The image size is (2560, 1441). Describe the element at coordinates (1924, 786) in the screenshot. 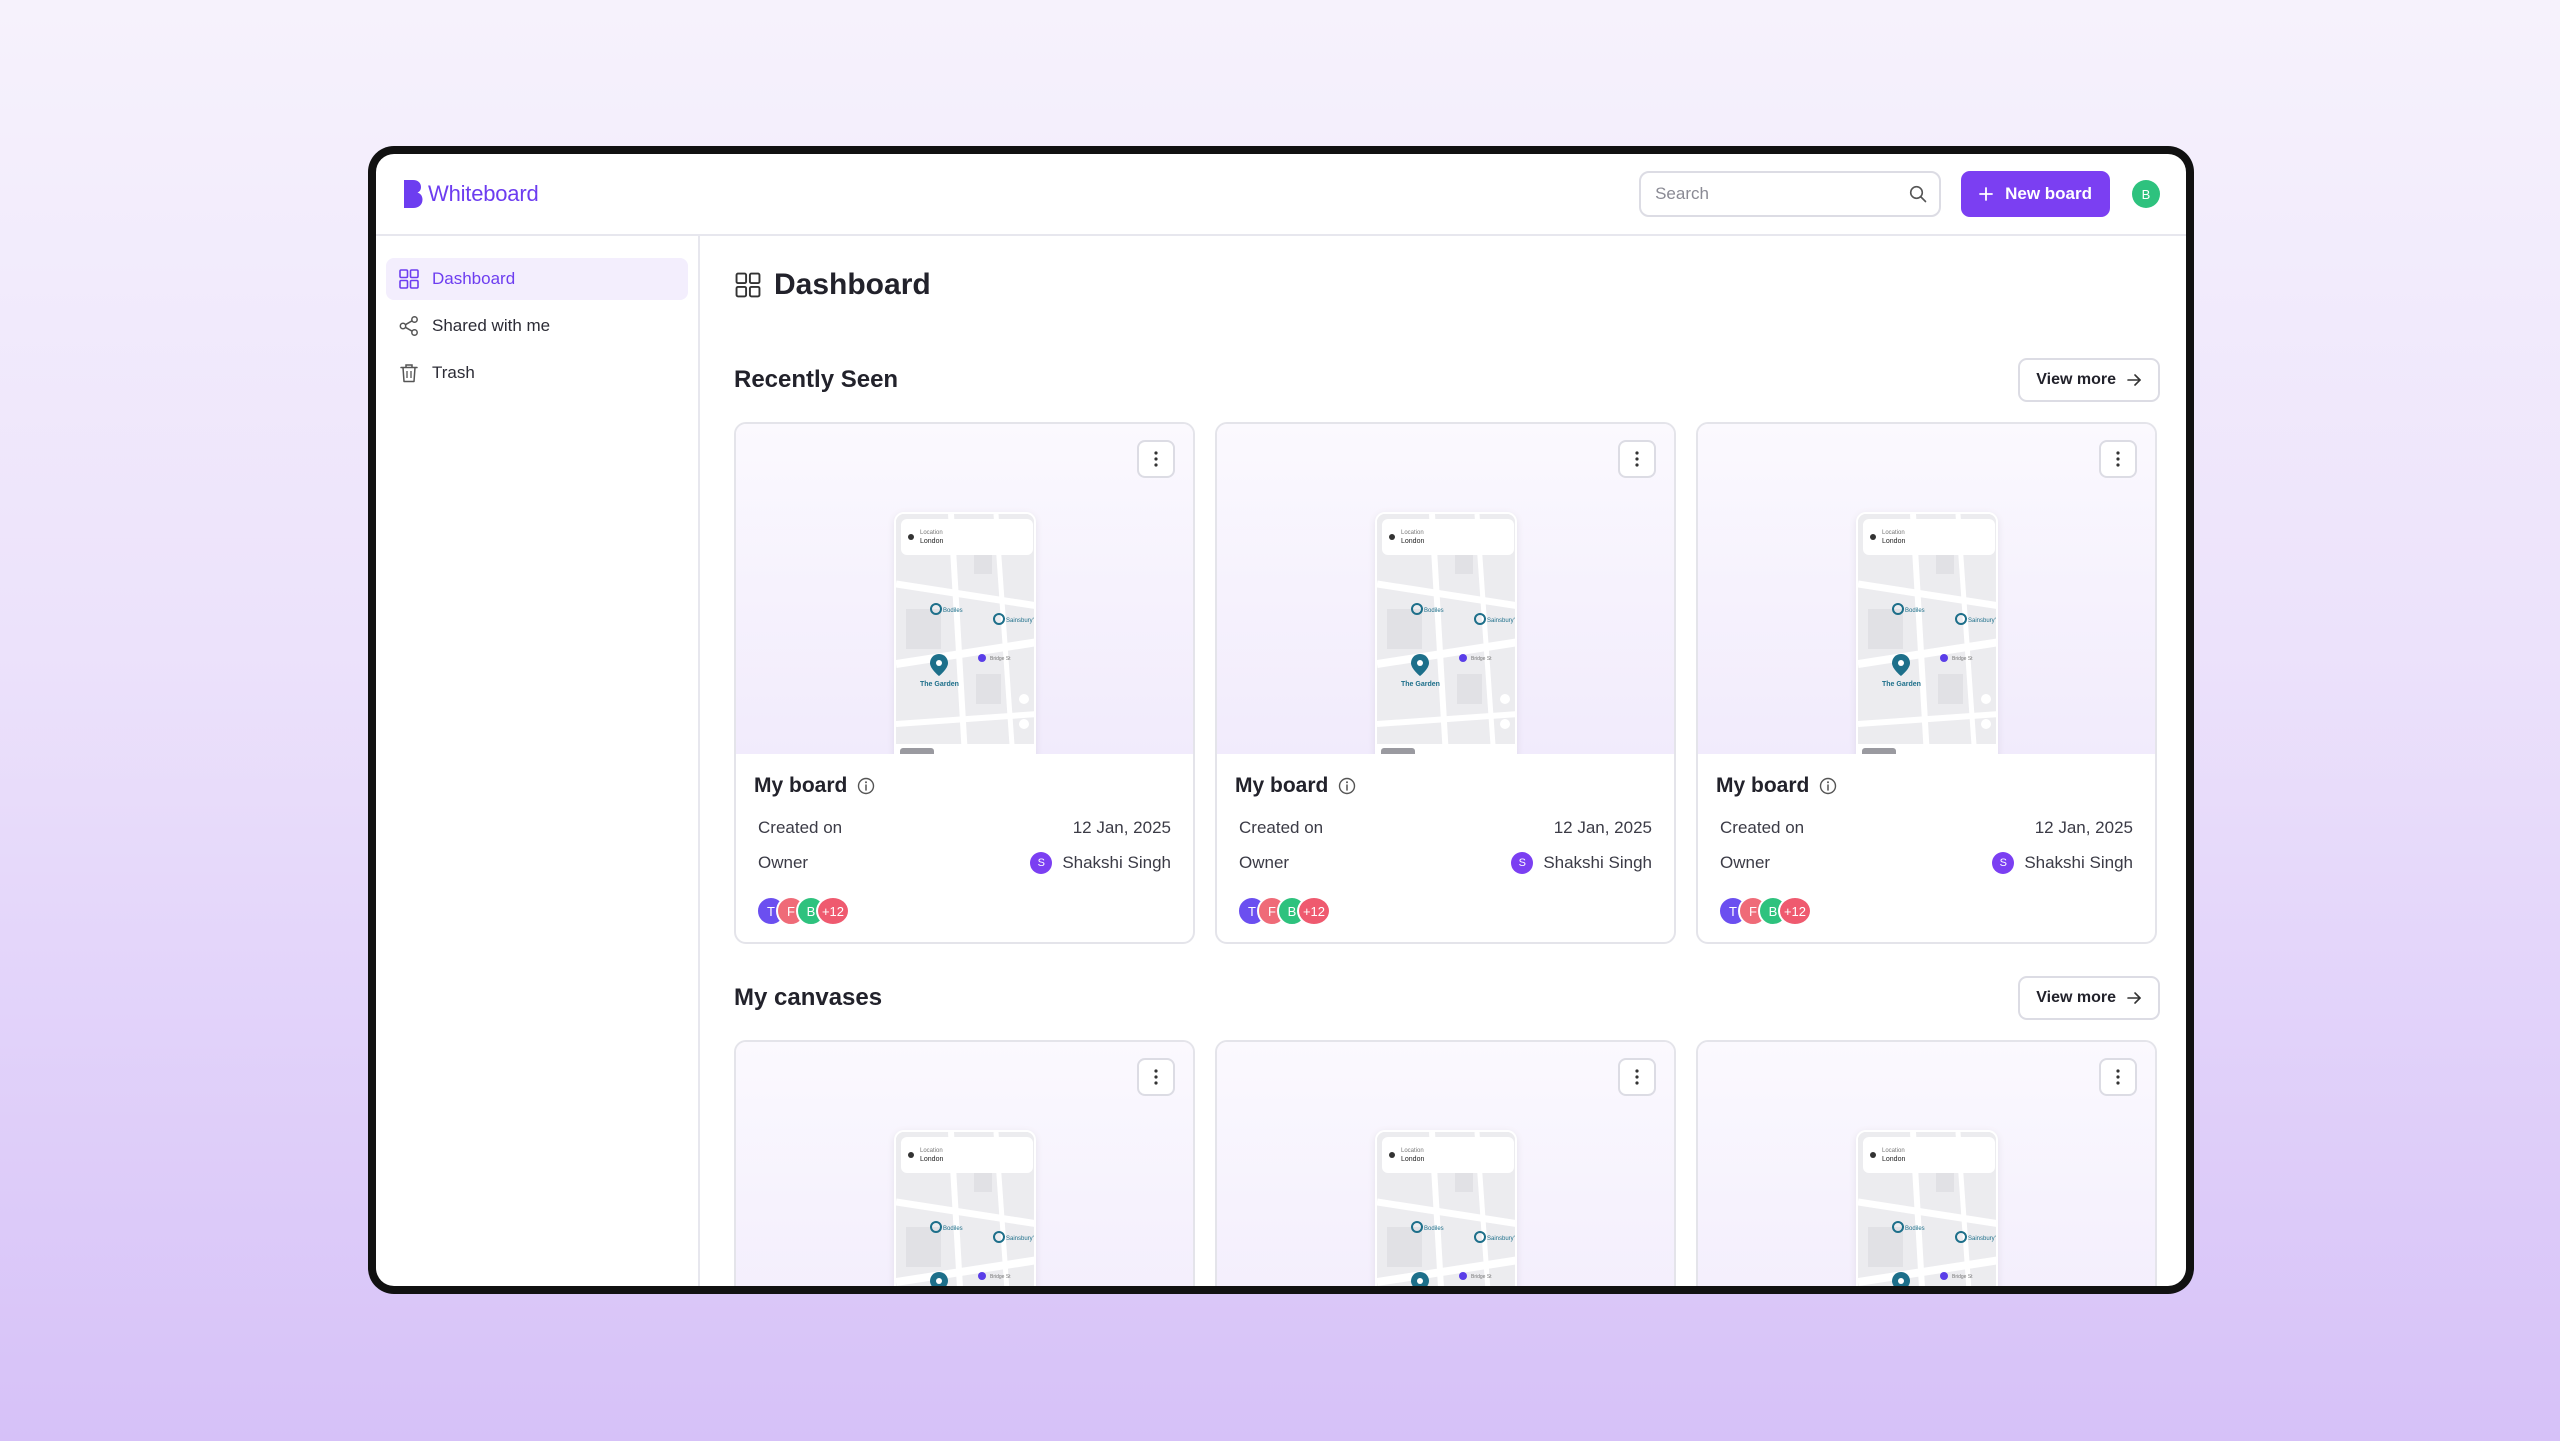

I see `card-title: My board` at that location.